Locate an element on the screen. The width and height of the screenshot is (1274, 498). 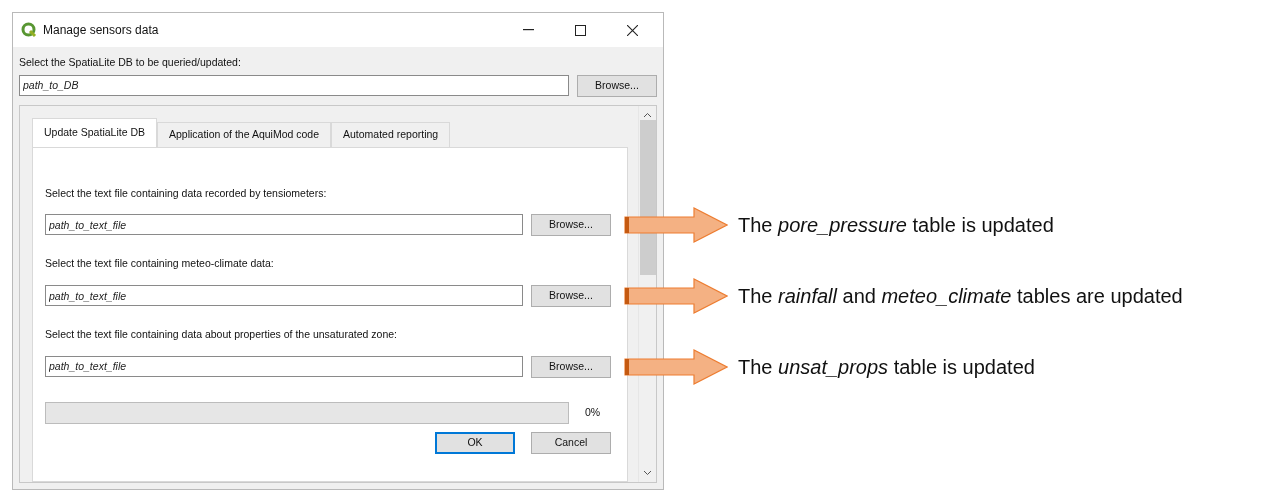
progress-percent: 0% is located at coordinates (593, 412).